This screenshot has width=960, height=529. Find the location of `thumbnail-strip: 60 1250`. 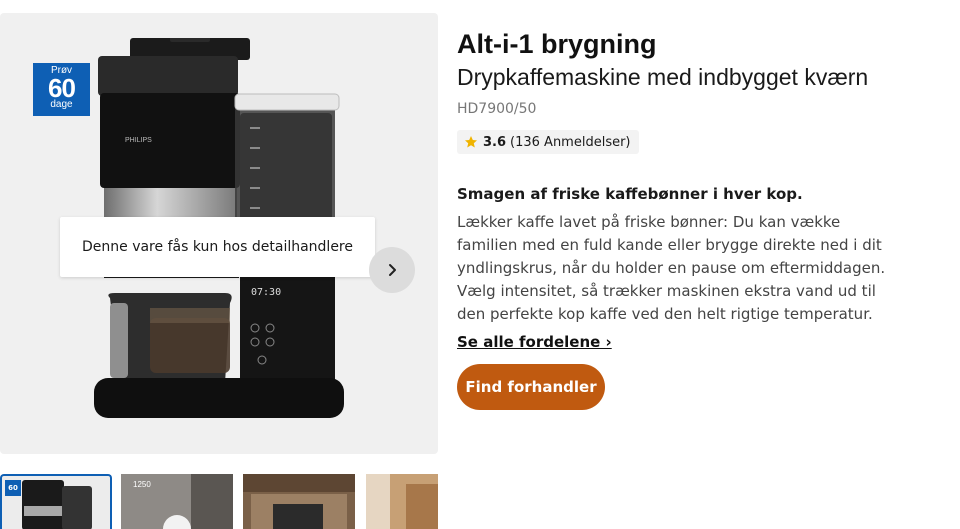

thumbnail-strip: 60 1250 is located at coordinates (219, 501).